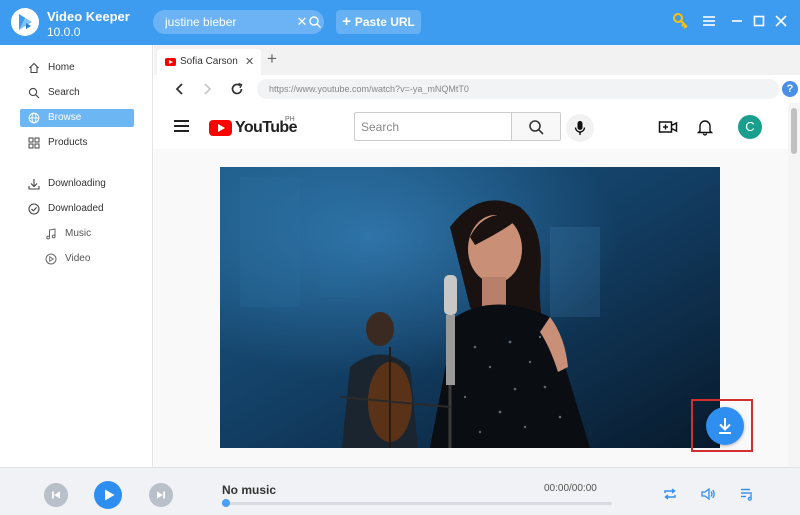  Describe the element at coordinates (670, 494) in the screenshot. I see `repeat-icon` at that location.